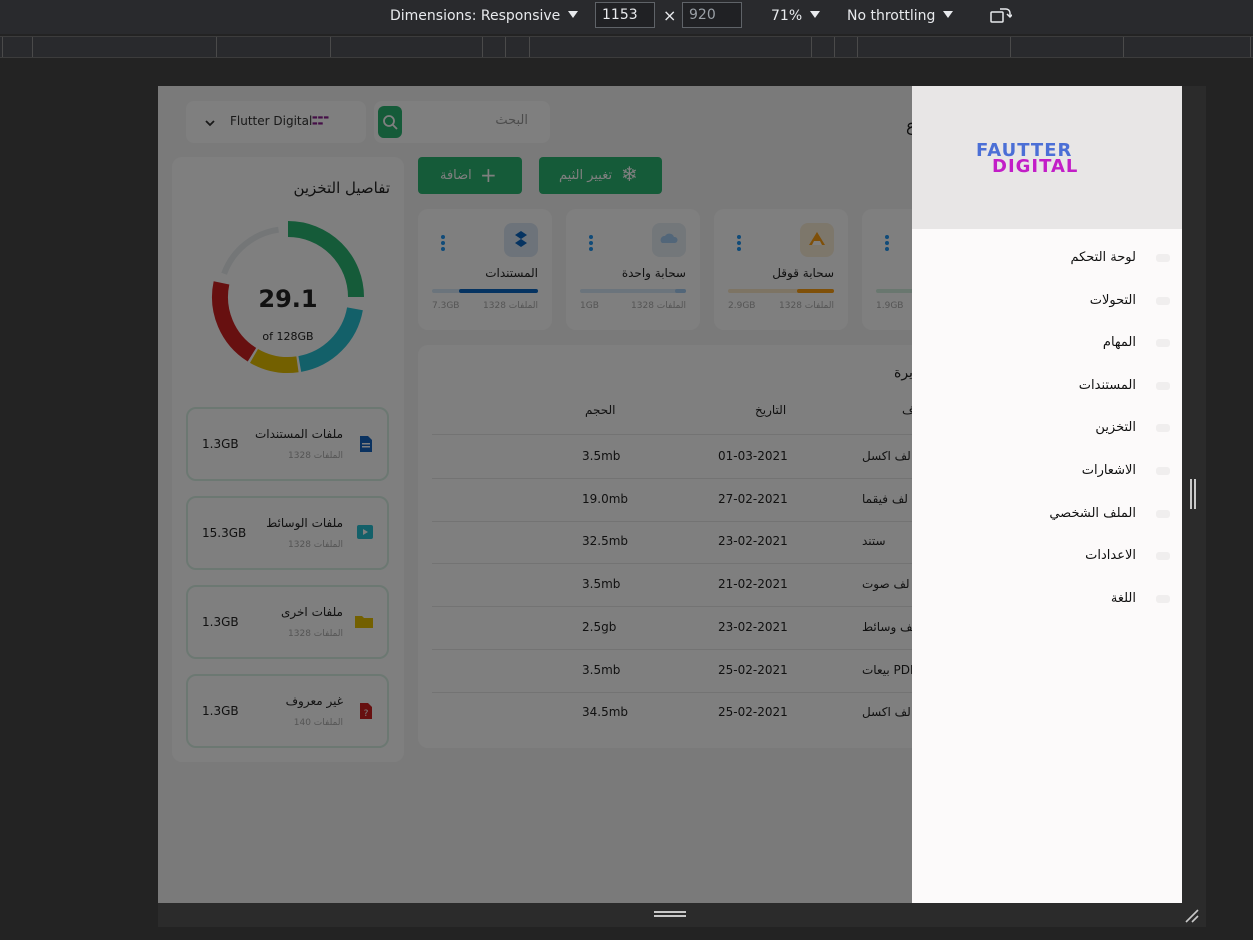 The width and height of the screenshot is (1253, 940). What do you see at coordinates (1107, 385) in the screenshot?
I see `drawer-item: المستندات` at bounding box center [1107, 385].